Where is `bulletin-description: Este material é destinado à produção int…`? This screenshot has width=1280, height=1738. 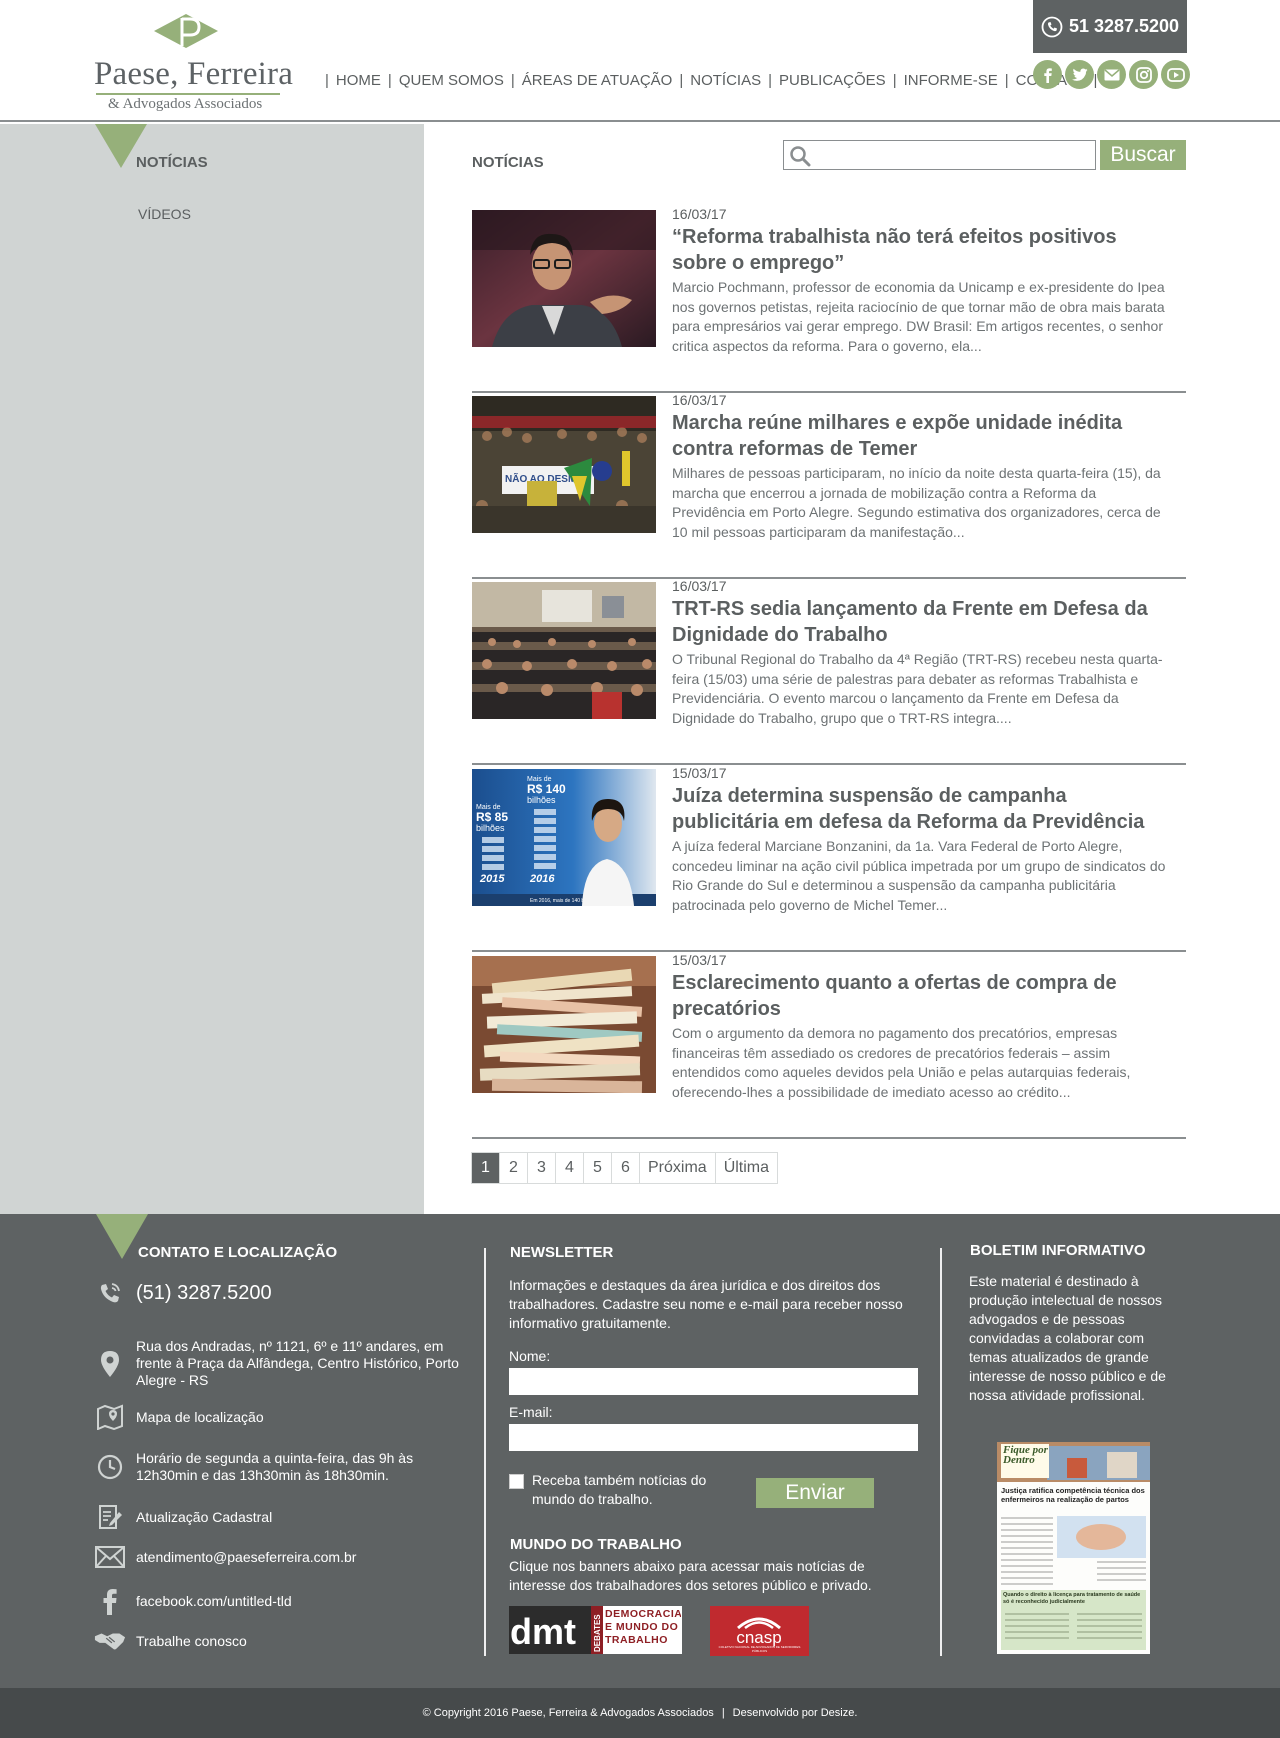
bulletin-description: Este material é destinado à produção int… is located at coordinates (1067, 1338).